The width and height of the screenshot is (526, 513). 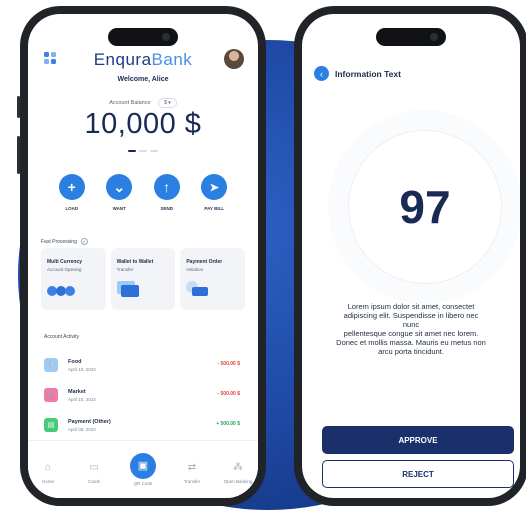 I want to click on information-header: ‹ Information Text, so click(x=357, y=73).